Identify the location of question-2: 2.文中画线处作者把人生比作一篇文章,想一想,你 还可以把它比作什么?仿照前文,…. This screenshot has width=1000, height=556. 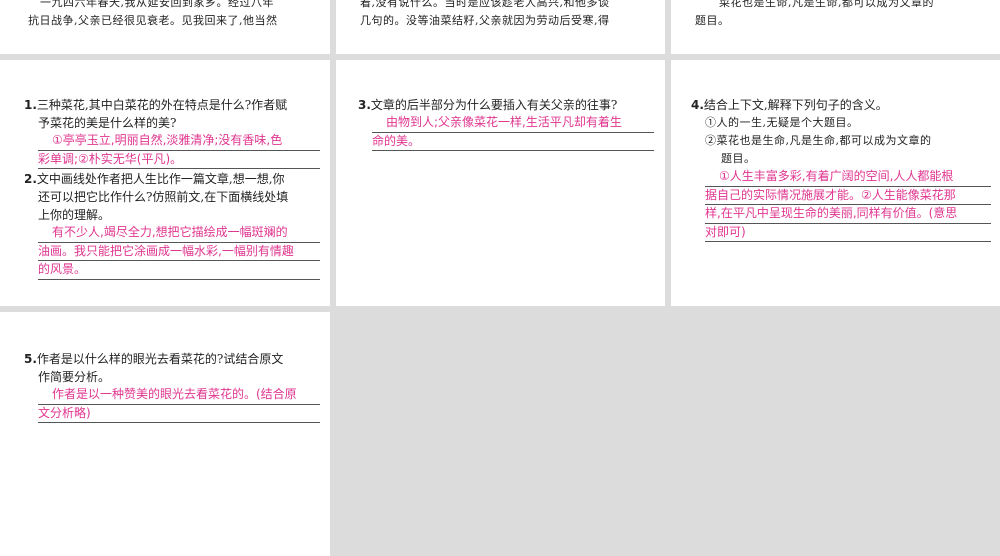
(172, 225).